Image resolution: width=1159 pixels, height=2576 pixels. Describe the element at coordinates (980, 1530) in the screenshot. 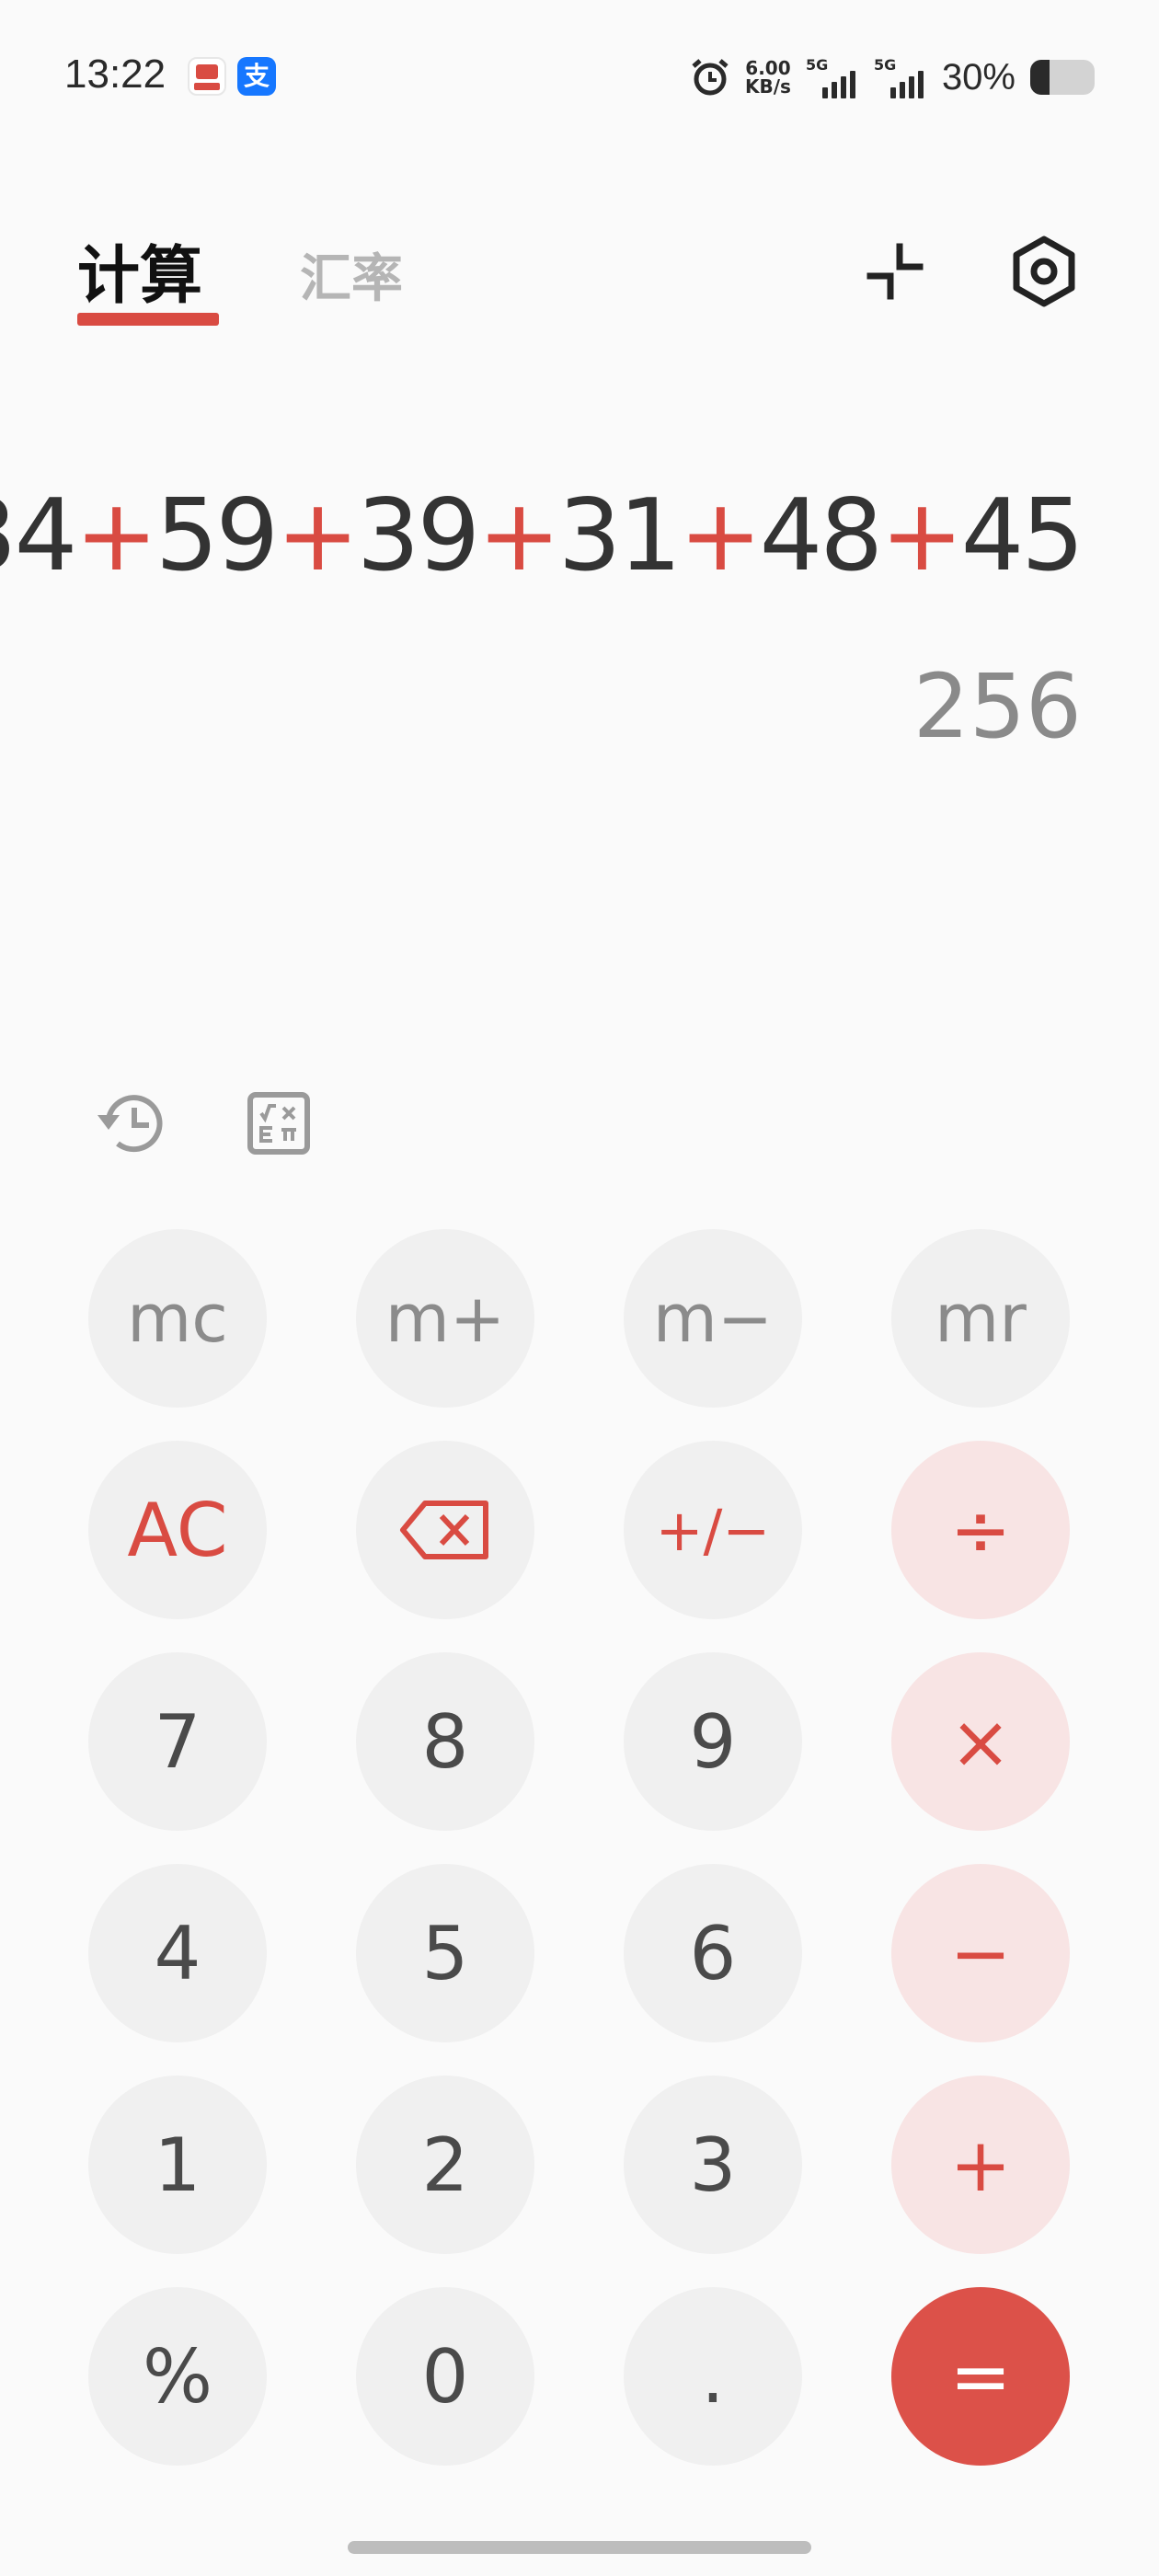

I see `divide-button: ÷` at that location.